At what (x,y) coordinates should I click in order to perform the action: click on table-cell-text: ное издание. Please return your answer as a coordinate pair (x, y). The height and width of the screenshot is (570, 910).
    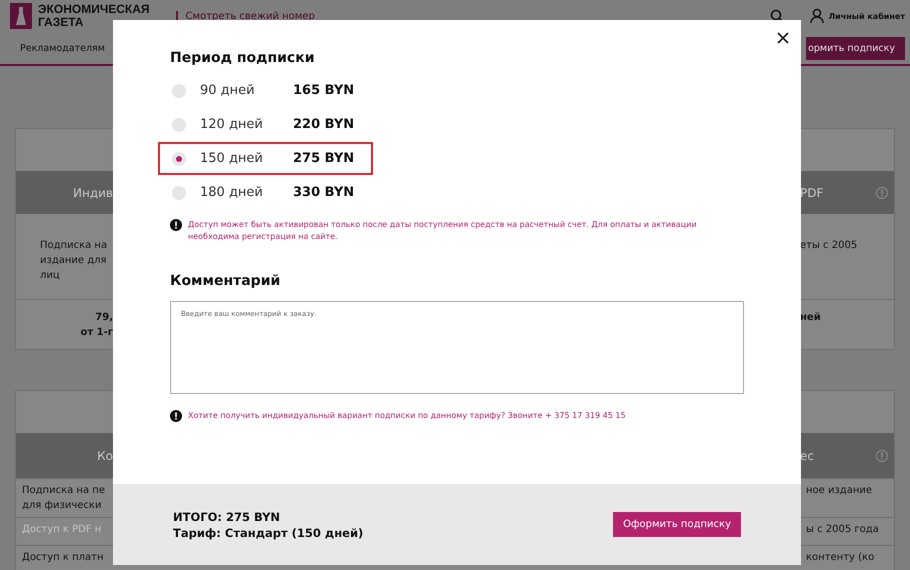
    Looking at the image, I should click on (839, 491).